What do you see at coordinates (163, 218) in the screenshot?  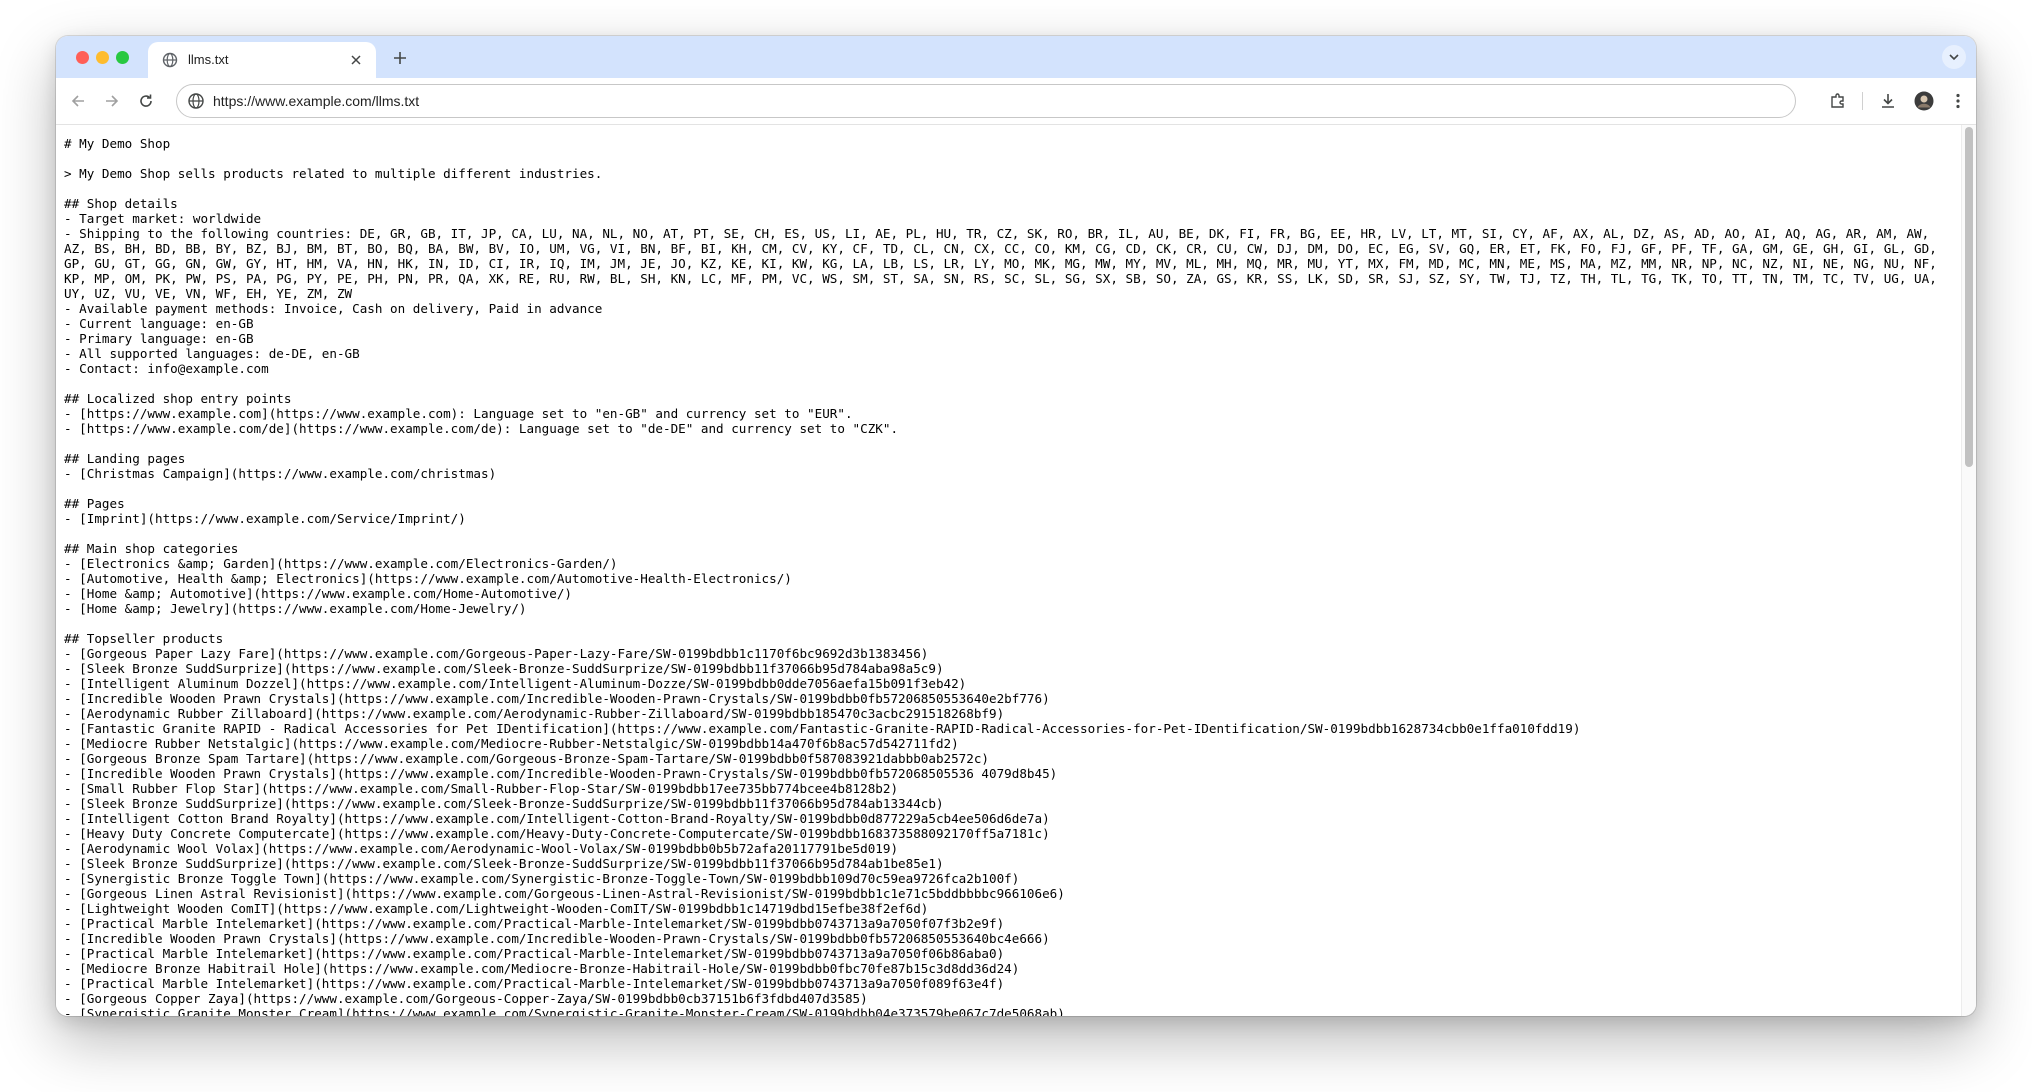 I see `document-line: - Target market: worldwide` at bounding box center [163, 218].